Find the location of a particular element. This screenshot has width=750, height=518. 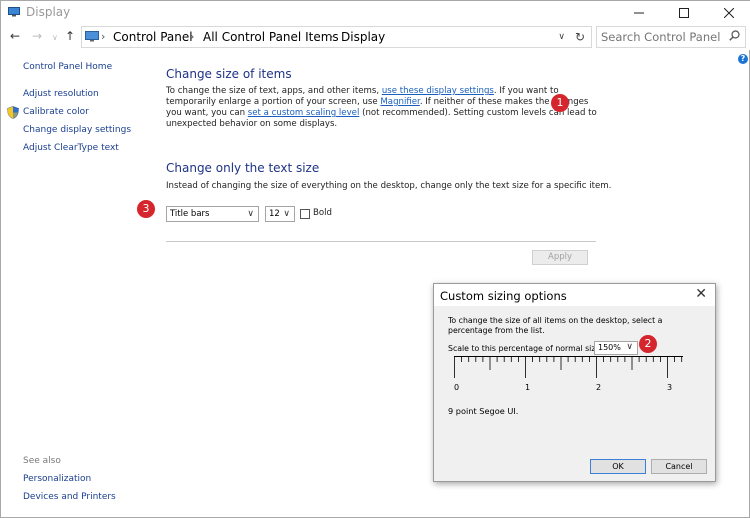

annotation-marker-2: 2 is located at coordinates (648, 344).